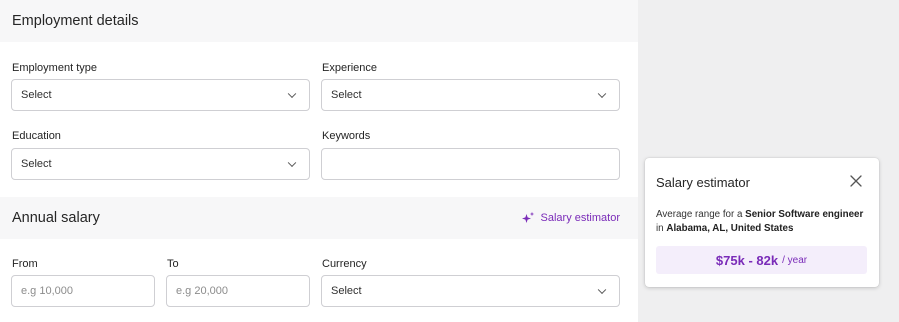 The image size is (899, 322). I want to click on to-label: To, so click(173, 264).